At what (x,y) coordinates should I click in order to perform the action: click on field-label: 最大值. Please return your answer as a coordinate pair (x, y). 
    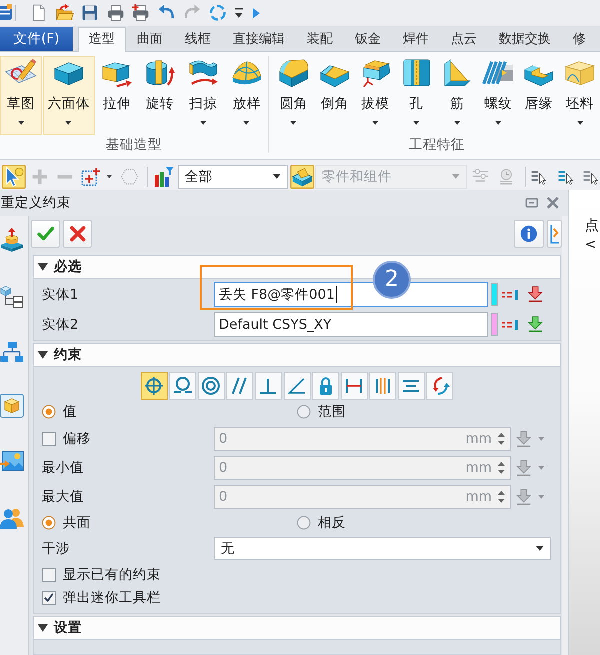
    Looking at the image, I should click on (63, 497).